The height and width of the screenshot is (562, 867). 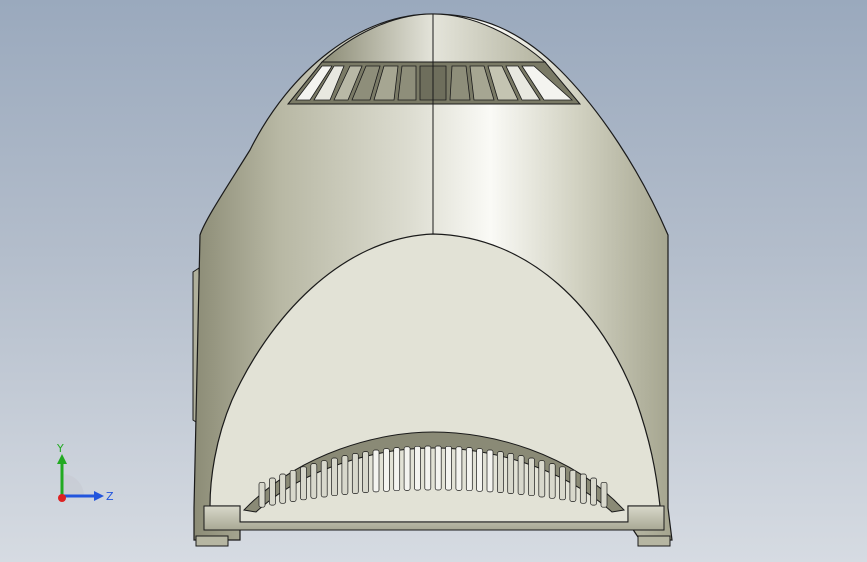 What do you see at coordinates (62, 498) in the screenshot?
I see `x-axis-dot` at bounding box center [62, 498].